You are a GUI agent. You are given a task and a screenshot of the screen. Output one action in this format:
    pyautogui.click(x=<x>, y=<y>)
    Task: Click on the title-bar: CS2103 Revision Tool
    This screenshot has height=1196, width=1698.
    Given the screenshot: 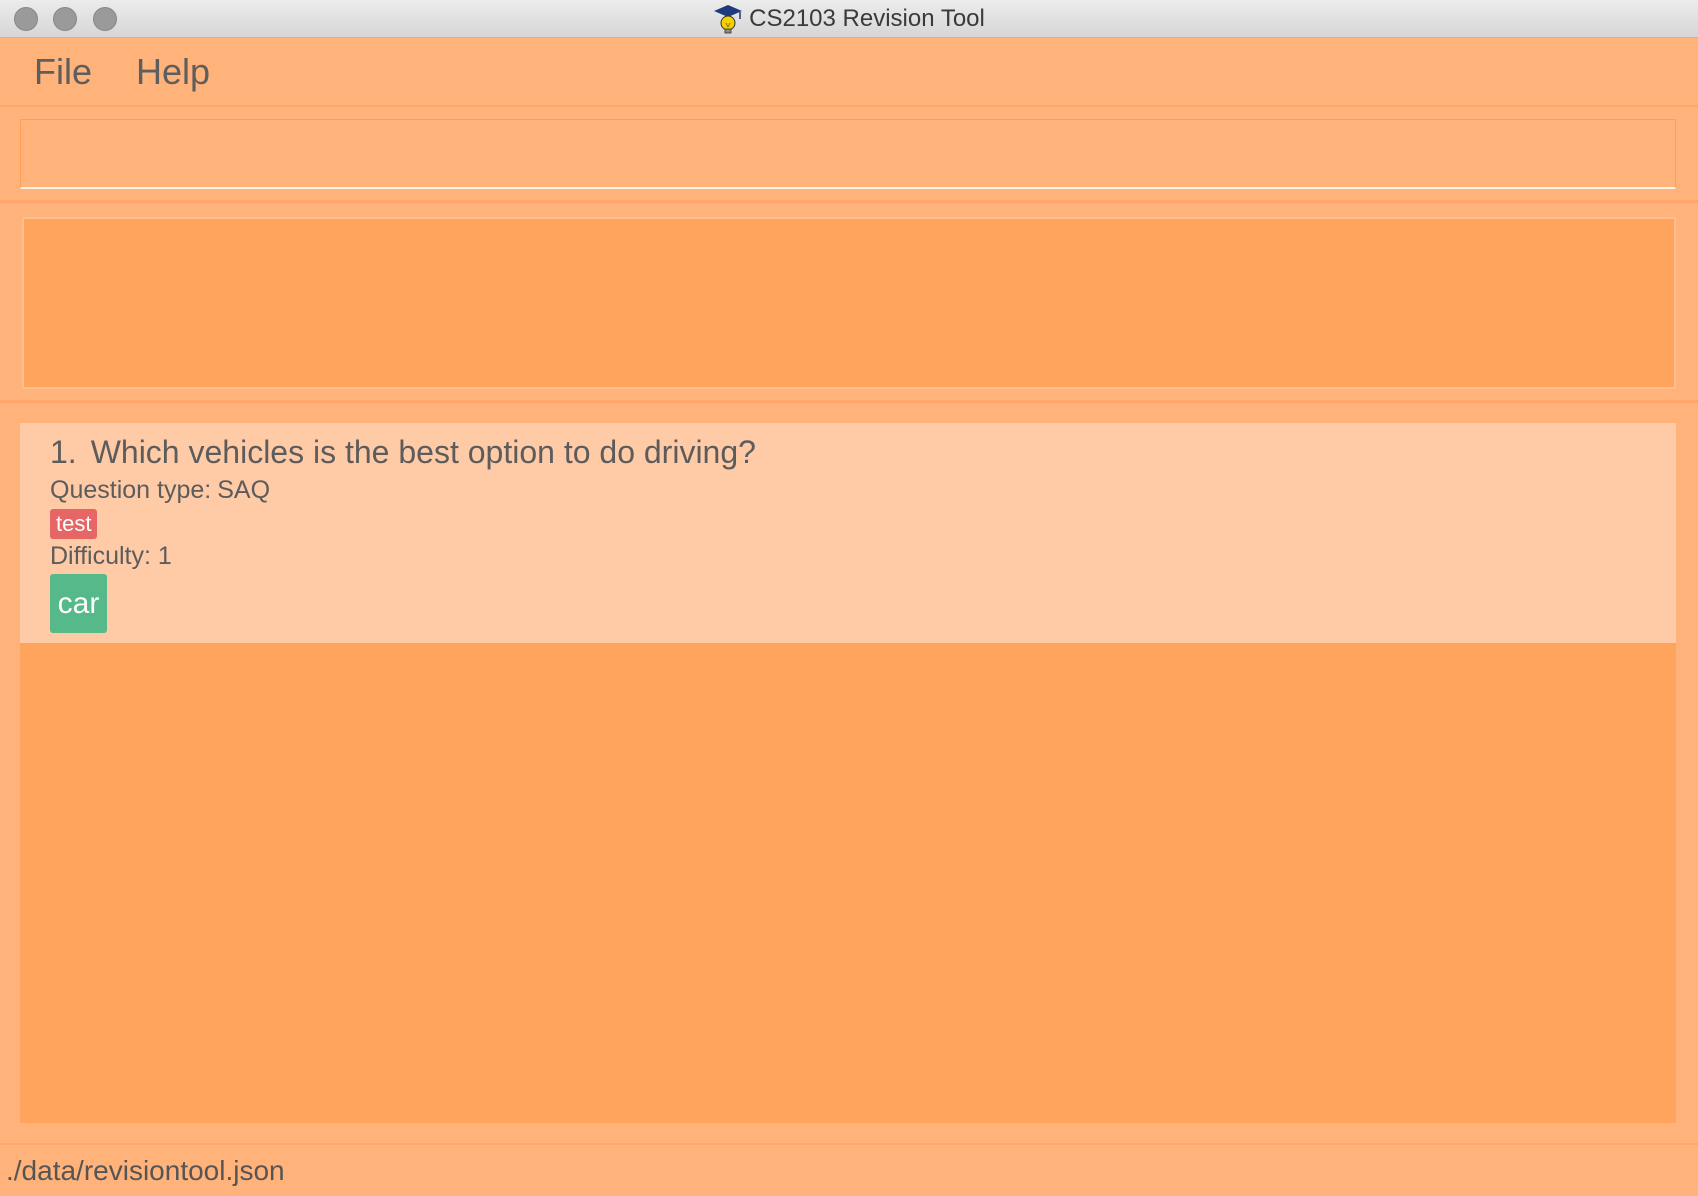 What is the action you would take?
    pyautogui.click(x=849, y=19)
    